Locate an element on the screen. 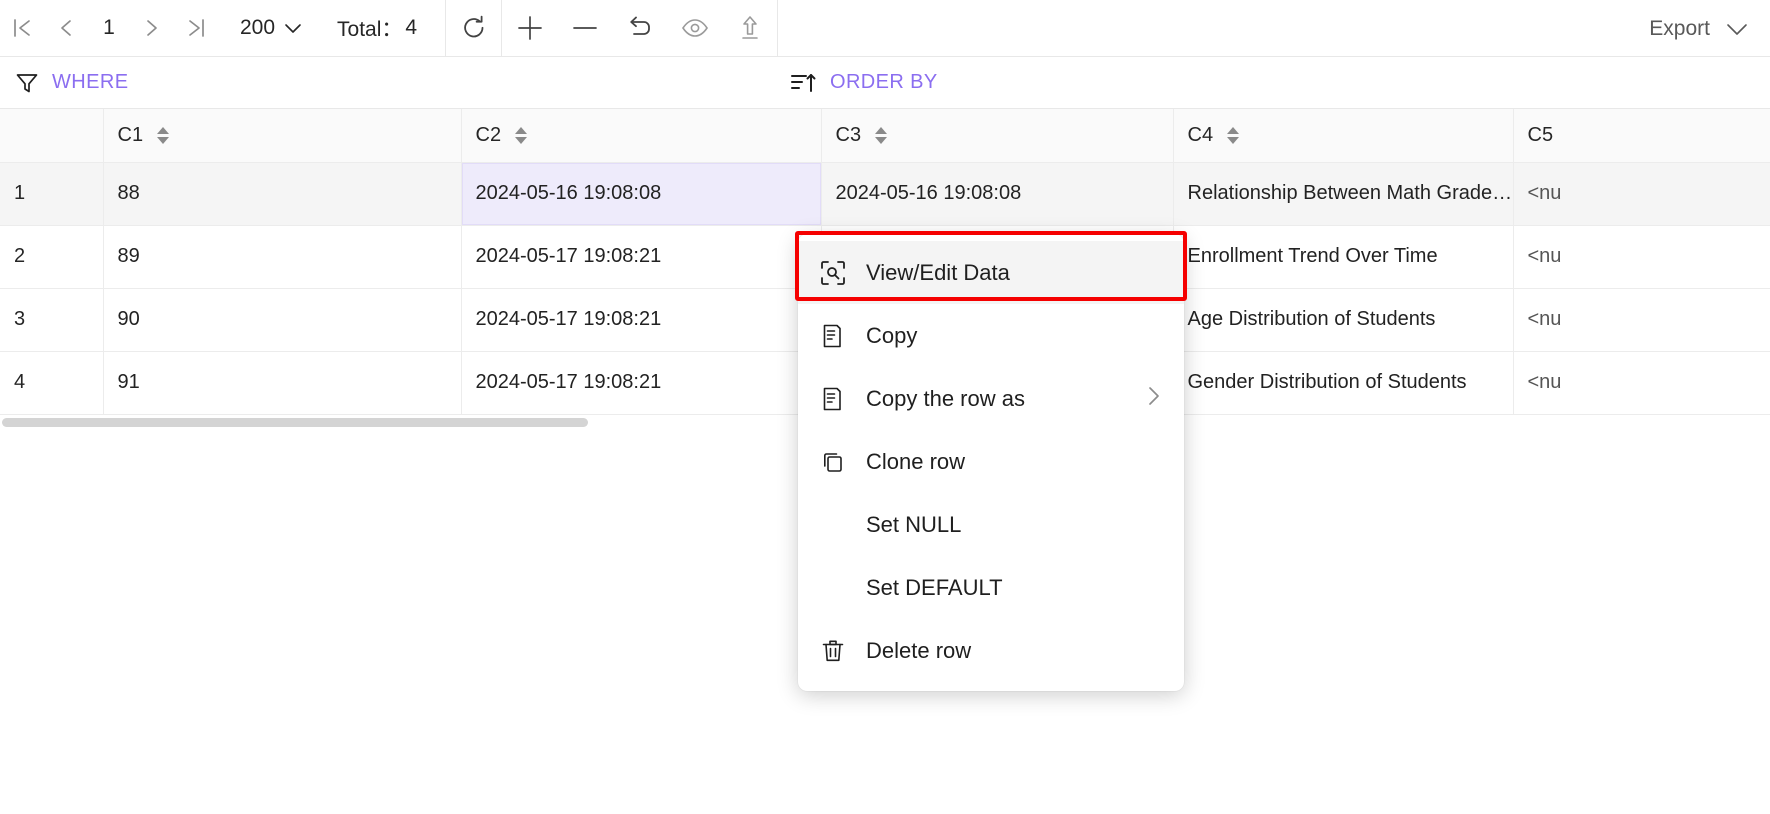 The width and height of the screenshot is (1770, 814). chevron-first-icon is located at coordinates (22, 28).